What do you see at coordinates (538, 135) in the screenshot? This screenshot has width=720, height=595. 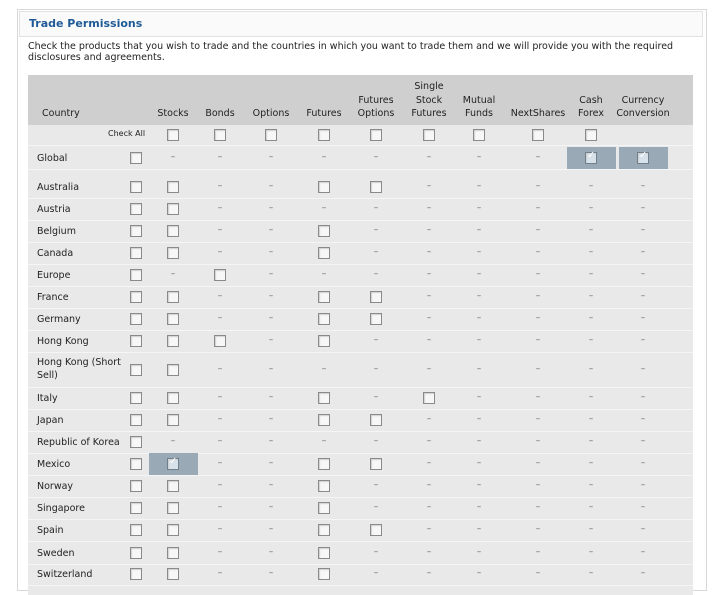 I see `check-all-nextshares-checkbox` at bounding box center [538, 135].